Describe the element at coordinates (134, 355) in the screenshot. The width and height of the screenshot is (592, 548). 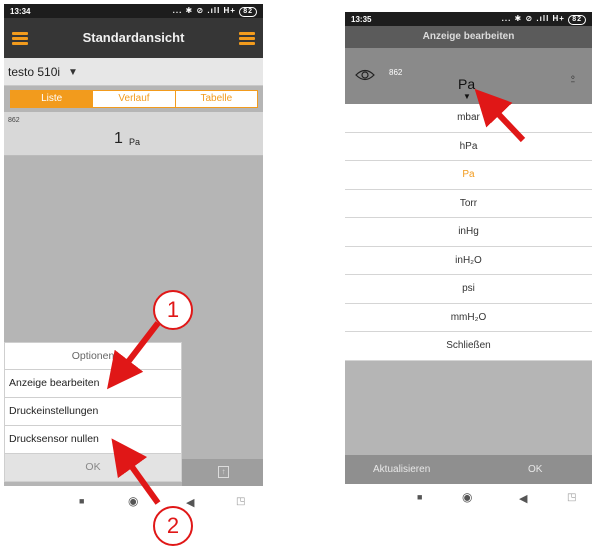
I see `arrow-to-anzeige-bearbeiten` at that location.